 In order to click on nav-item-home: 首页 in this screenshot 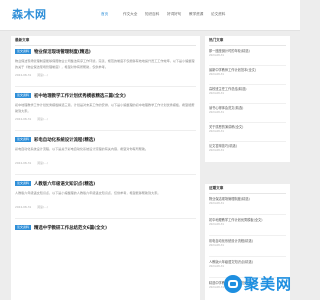, I will do `click(112, 14)`.